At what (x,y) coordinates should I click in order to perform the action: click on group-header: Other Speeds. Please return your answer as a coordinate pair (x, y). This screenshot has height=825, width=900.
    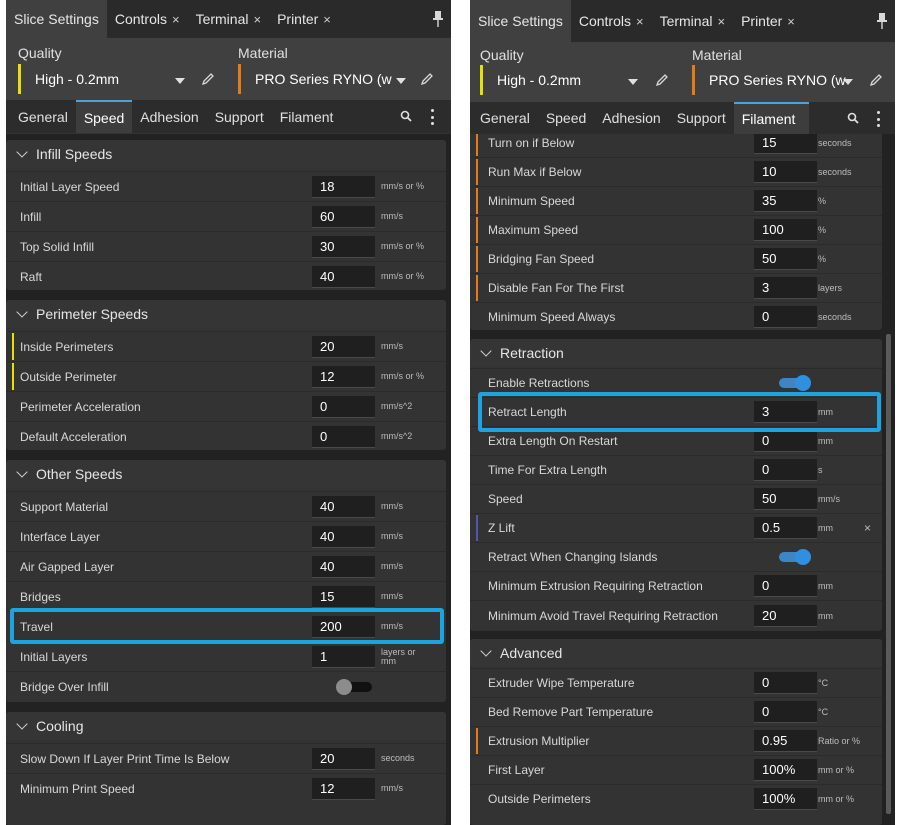
    Looking at the image, I should click on (226, 474).